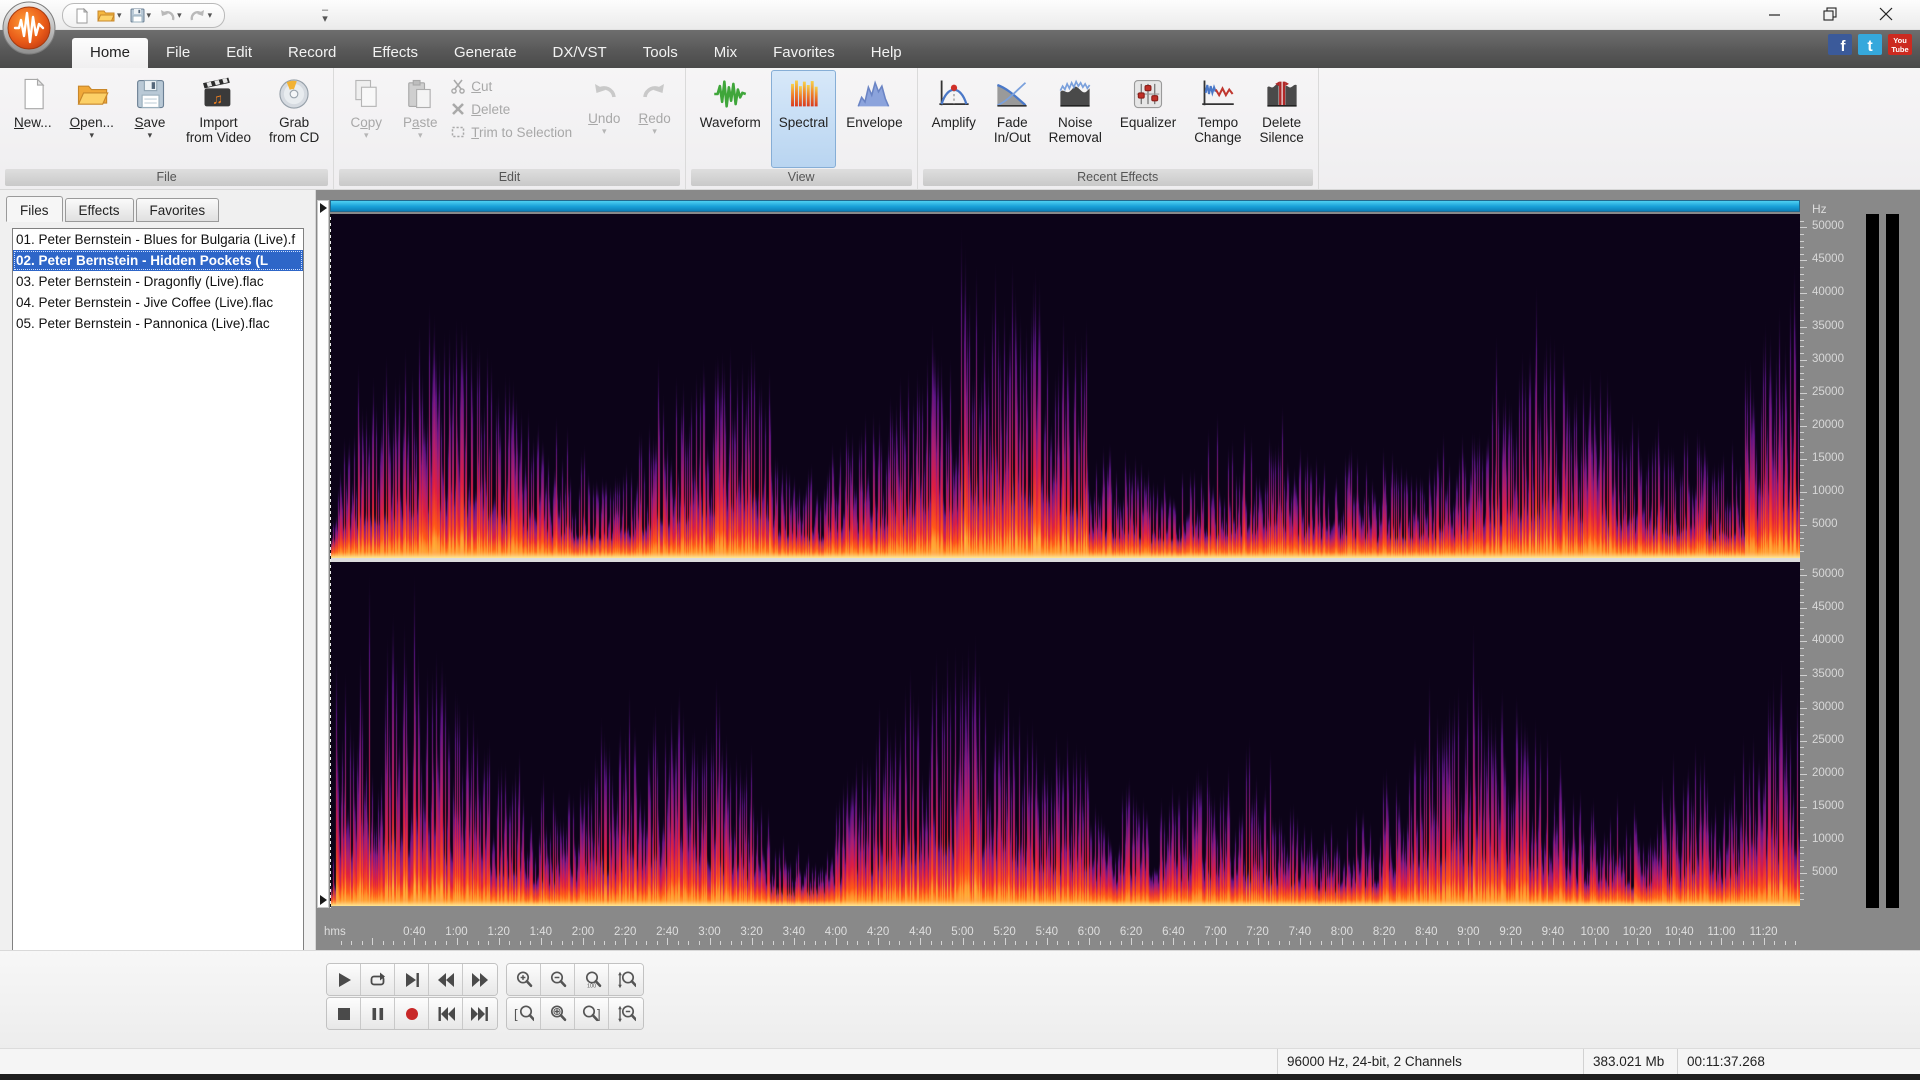 The height and width of the screenshot is (1080, 1920). I want to click on tab-file: File, so click(178, 53).